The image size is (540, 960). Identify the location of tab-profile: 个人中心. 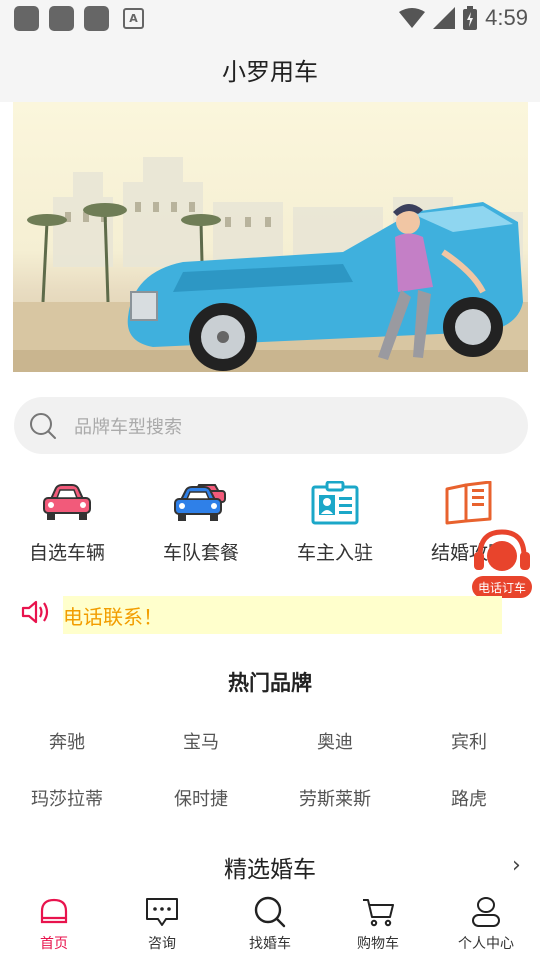
(486, 924).